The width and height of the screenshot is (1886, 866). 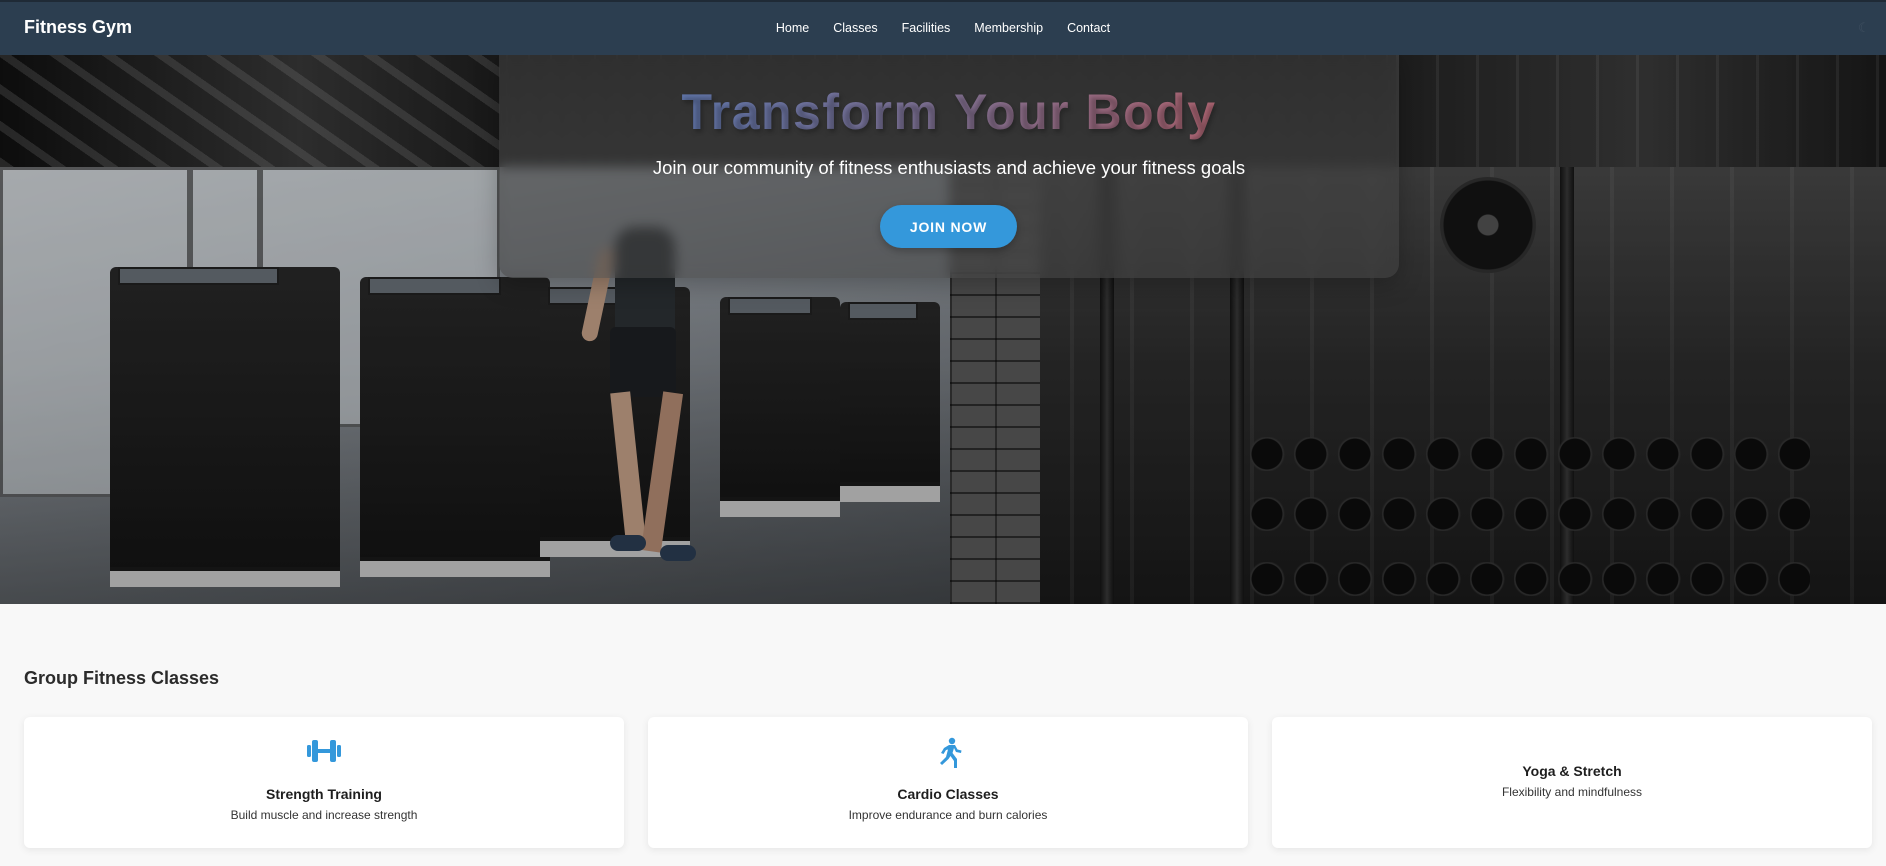 What do you see at coordinates (948, 815) in the screenshot?
I see `class-card-description: Improve endurance and burn calories` at bounding box center [948, 815].